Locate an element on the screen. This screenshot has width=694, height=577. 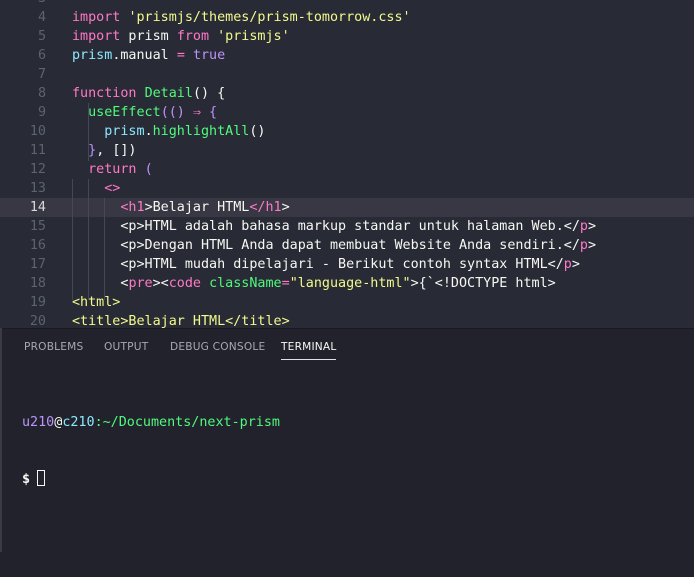
line-code: useEffect(() ⇒ { is located at coordinates (144, 112).